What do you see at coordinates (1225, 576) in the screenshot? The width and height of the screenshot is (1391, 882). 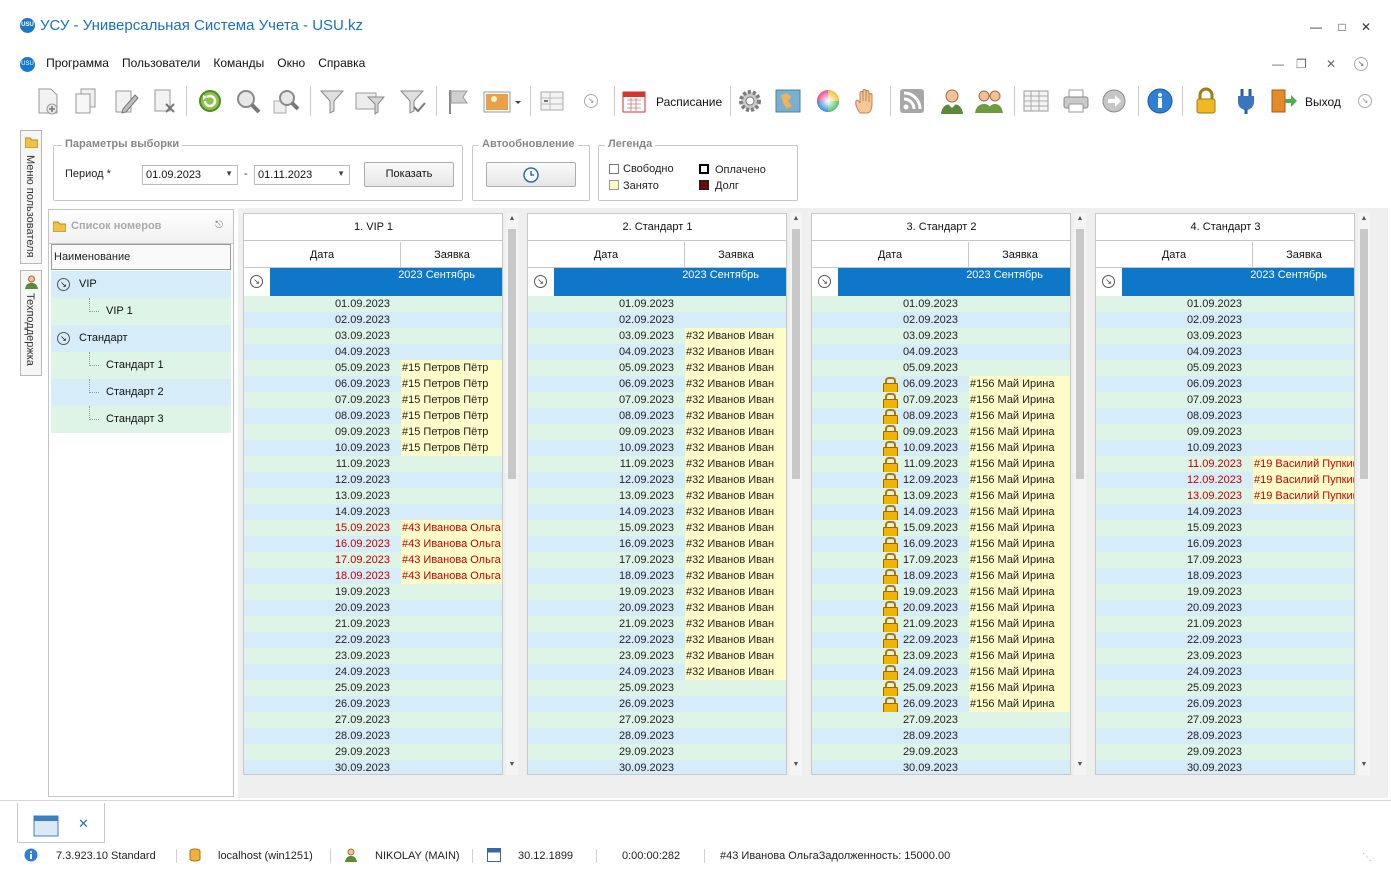 I see `table-row: 18.09.2023` at bounding box center [1225, 576].